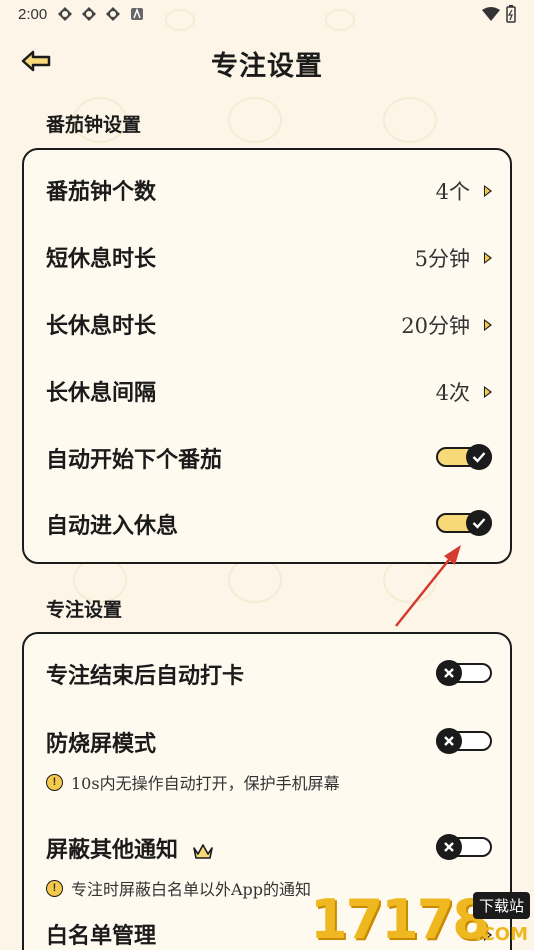 This screenshot has width=534, height=950. I want to click on hint-text: 专注时屏蔽白名单以外App的通知, so click(191, 889).